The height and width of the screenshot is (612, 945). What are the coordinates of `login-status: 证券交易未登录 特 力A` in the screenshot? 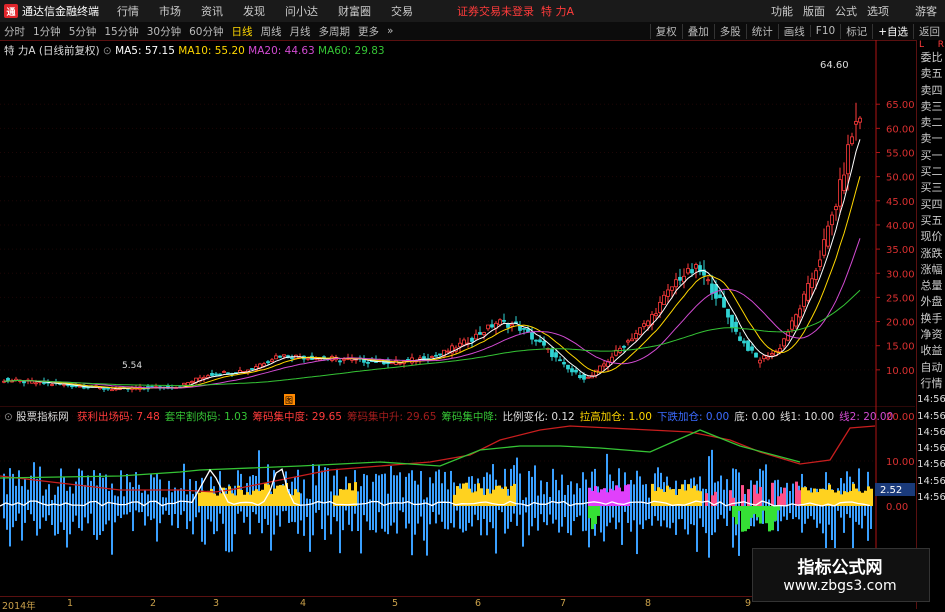 It's located at (515, 11).